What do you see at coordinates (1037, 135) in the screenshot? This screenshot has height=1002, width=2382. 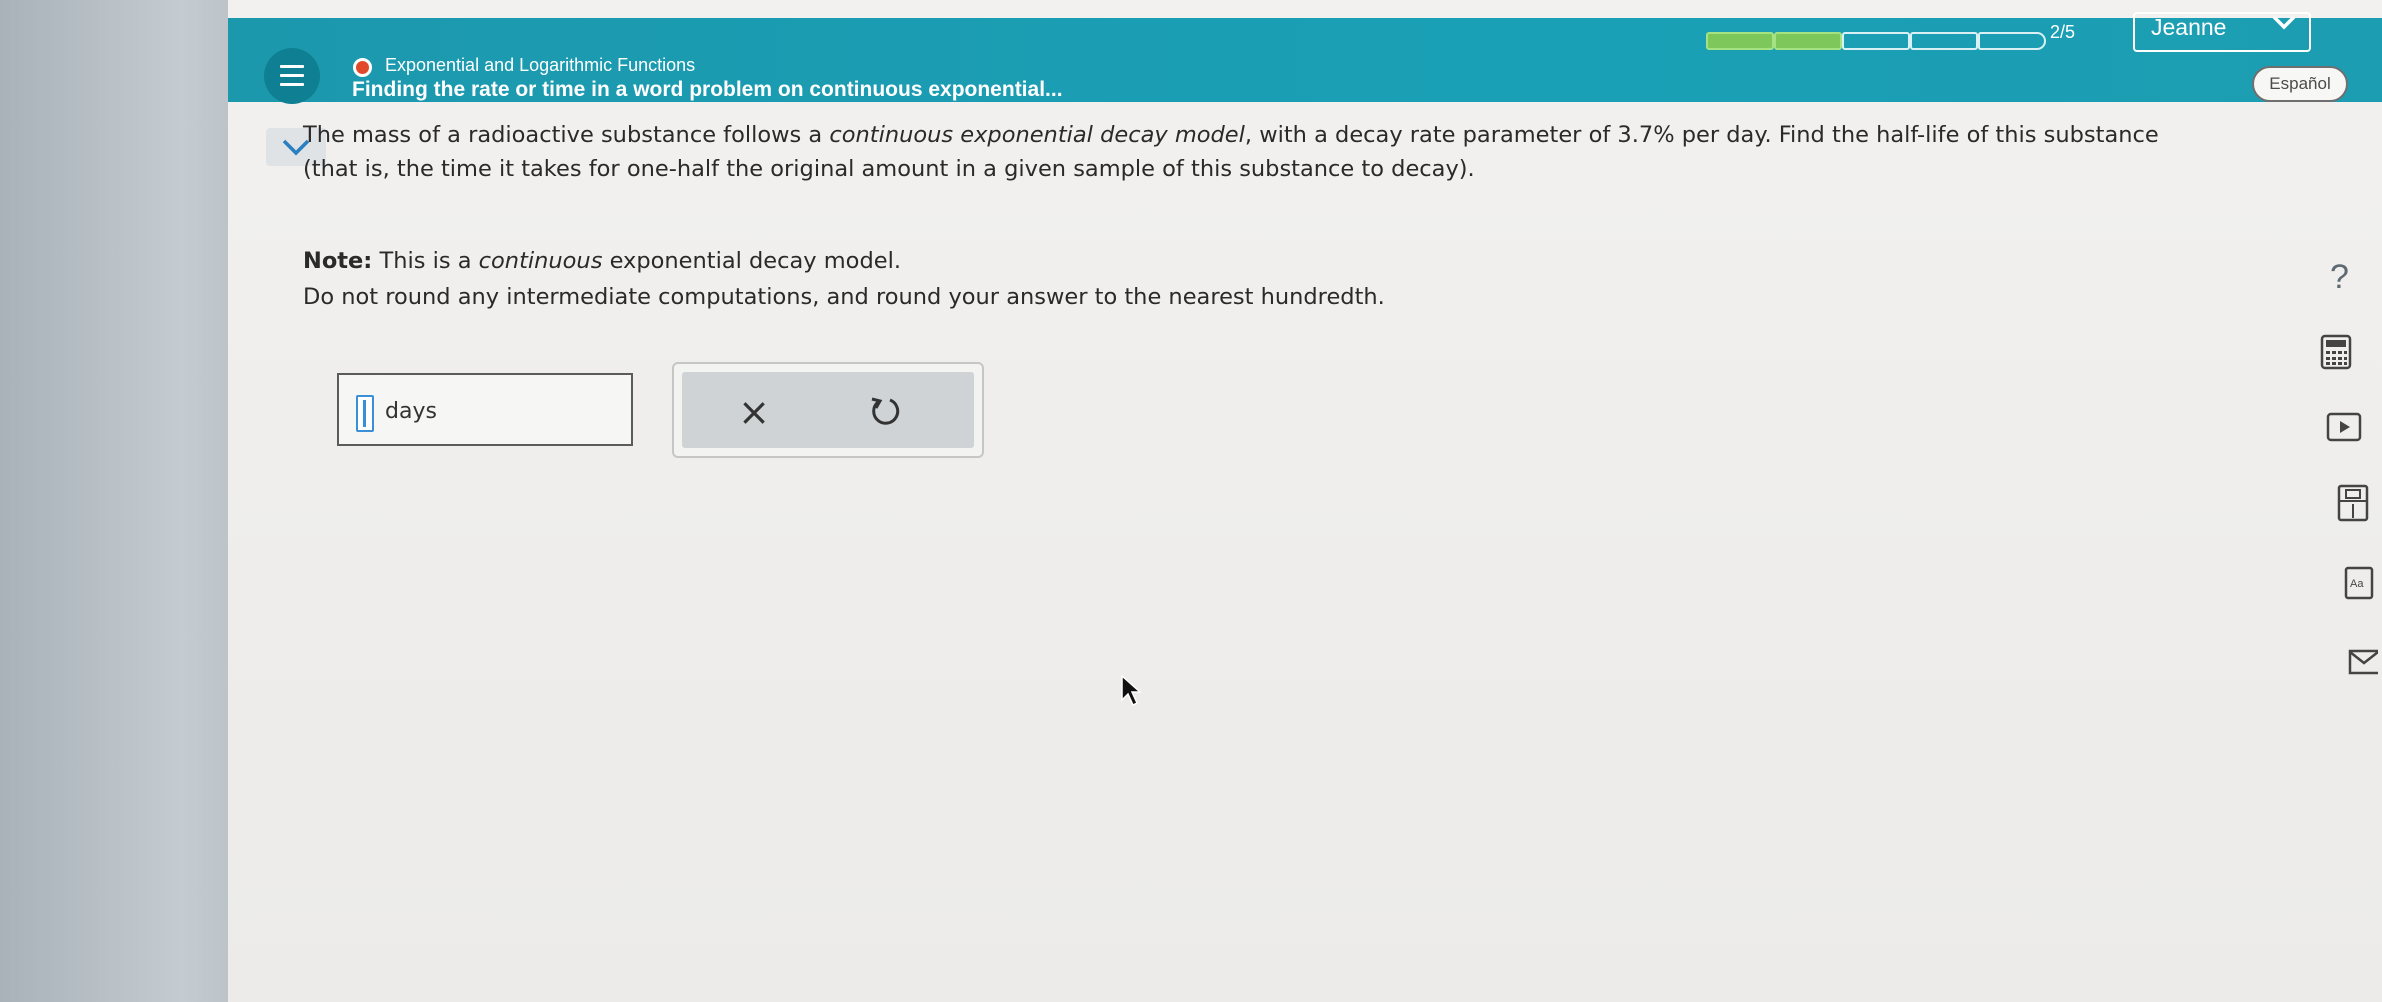 I see `question-emphasis: continuous exponential decay model` at bounding box center [1037, 135].